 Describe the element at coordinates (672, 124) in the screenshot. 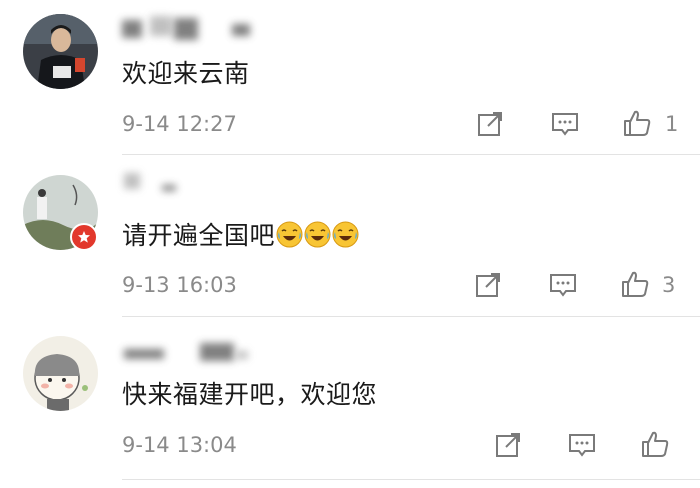

I see `like-count: 1` at that location.